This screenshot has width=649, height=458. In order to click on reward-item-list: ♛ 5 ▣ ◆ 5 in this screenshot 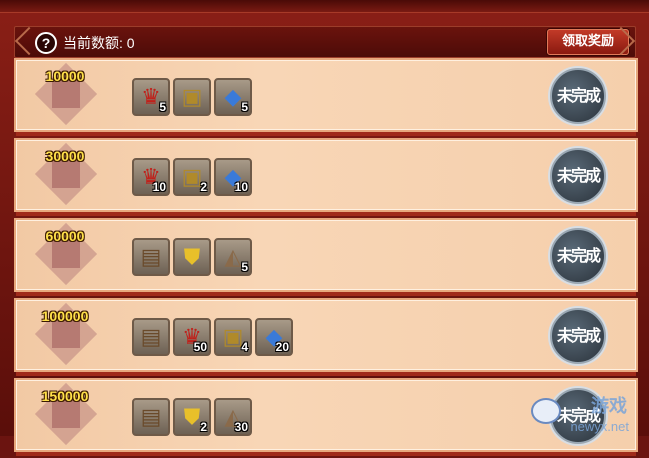, I will do `click(192, 97)`.